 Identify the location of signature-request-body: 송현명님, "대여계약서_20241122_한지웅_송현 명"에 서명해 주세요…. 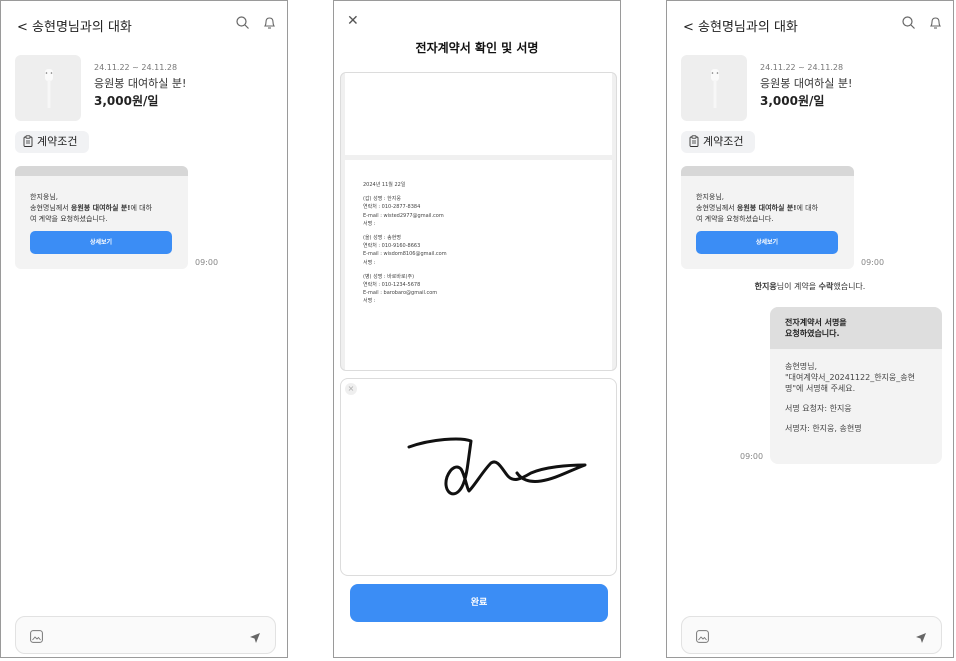
(856, 391).